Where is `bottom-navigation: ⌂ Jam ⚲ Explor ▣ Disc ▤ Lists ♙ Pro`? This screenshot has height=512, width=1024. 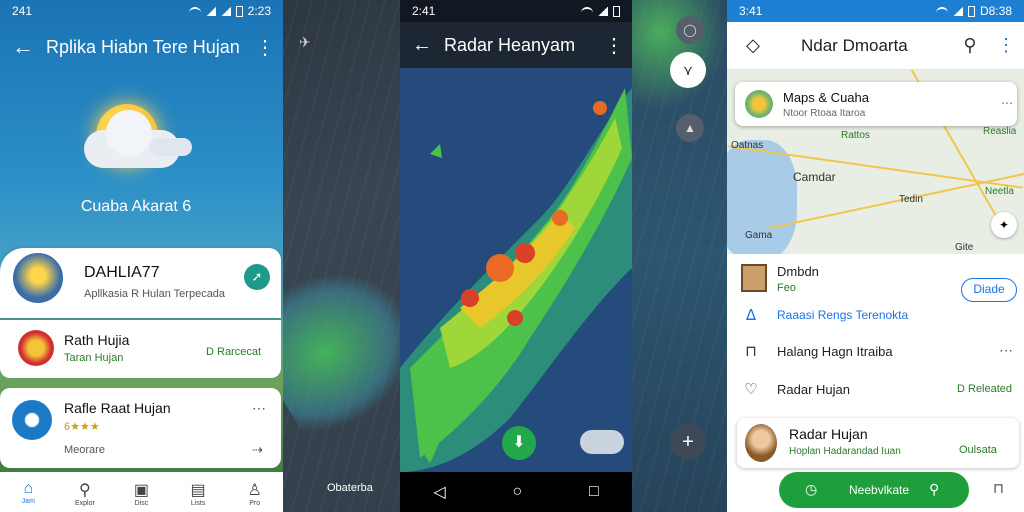
bottom-navigation: ⌂ Jam ⚲ Explor ▣ Disc ▤ Lists ♙ Pro is located at coordinates (141, 492).